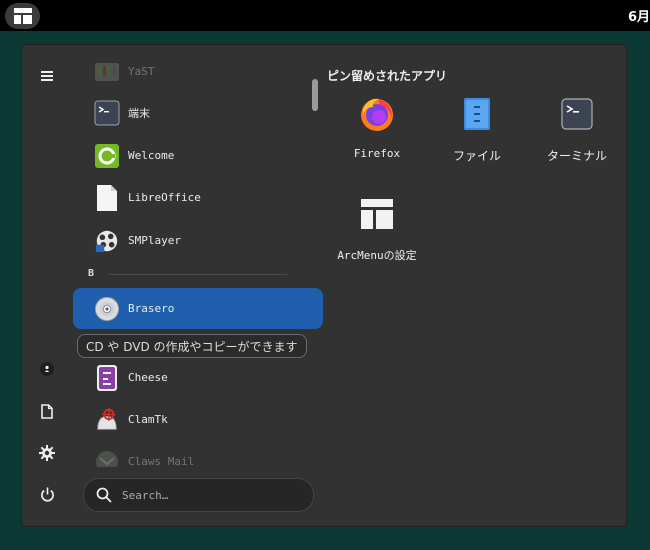 The width and height of the screenshot is (650, 550). Describe the element at coordinates (377, 255) in the screenshot. I see `pinned-app-label: ArcMenuの設定` at that location.